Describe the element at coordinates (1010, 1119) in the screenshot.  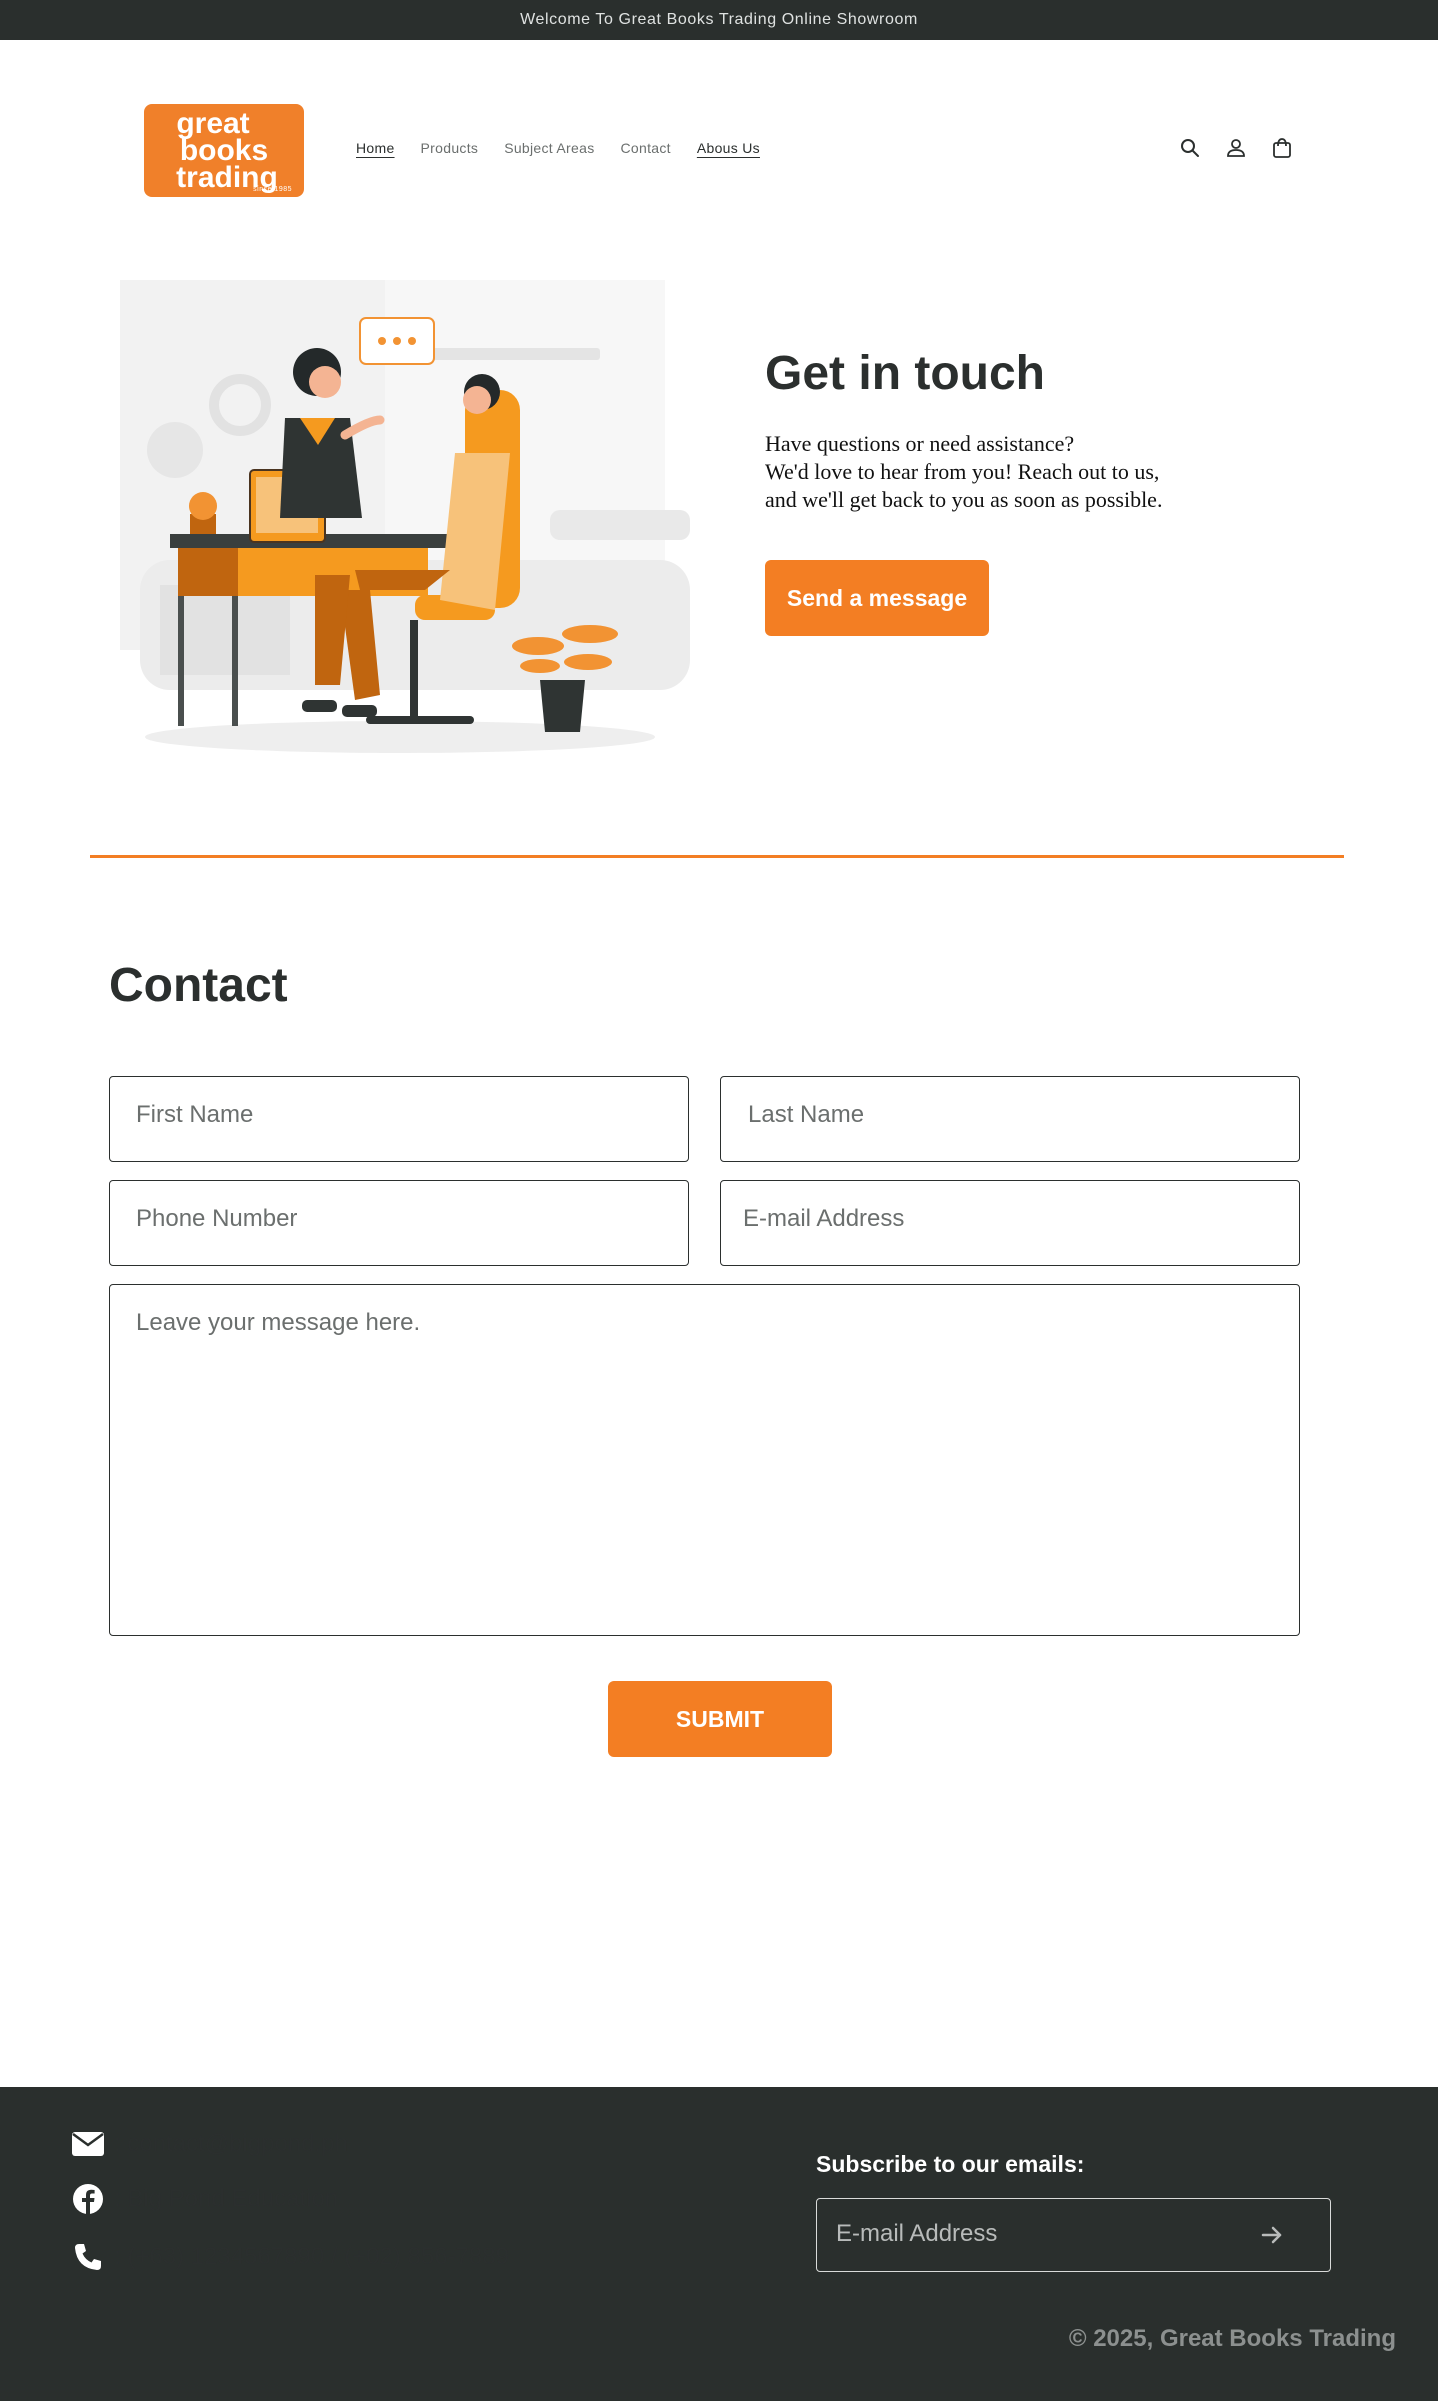
I see `last-name-field: Last Name` at that location.